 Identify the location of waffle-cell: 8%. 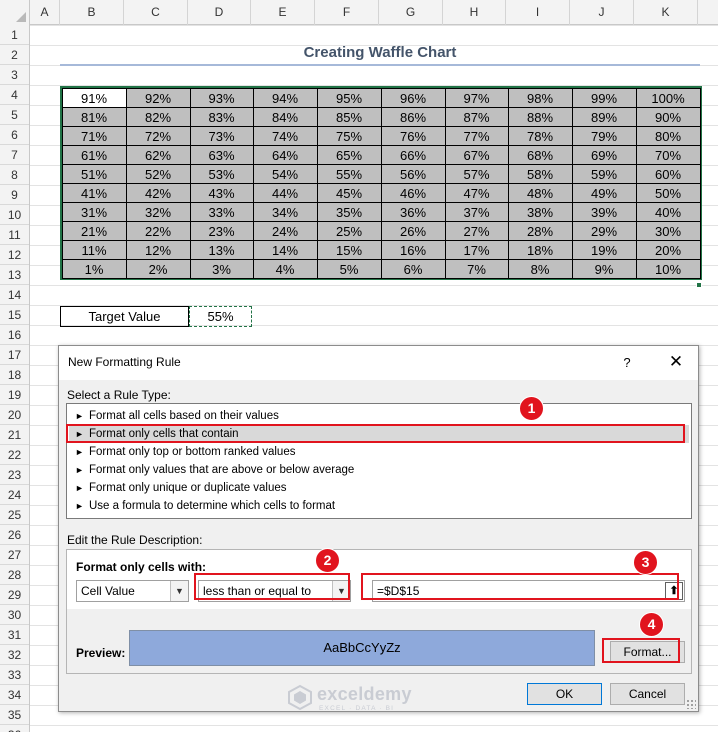
(540, 268).